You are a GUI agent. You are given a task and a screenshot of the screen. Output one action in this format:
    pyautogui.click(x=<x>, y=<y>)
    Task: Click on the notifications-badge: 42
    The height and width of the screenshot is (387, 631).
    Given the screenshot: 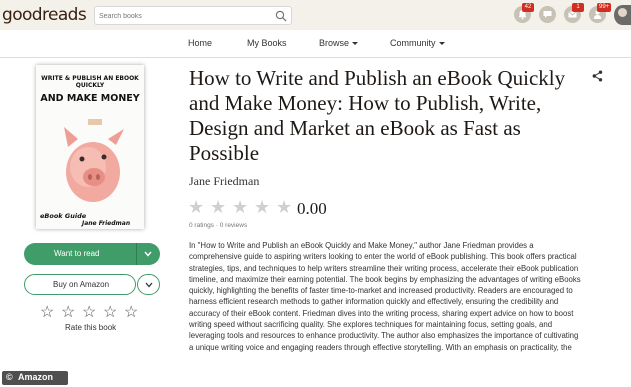 What is the action you would take?
    pyautogui.click(x=528, y=7)
    